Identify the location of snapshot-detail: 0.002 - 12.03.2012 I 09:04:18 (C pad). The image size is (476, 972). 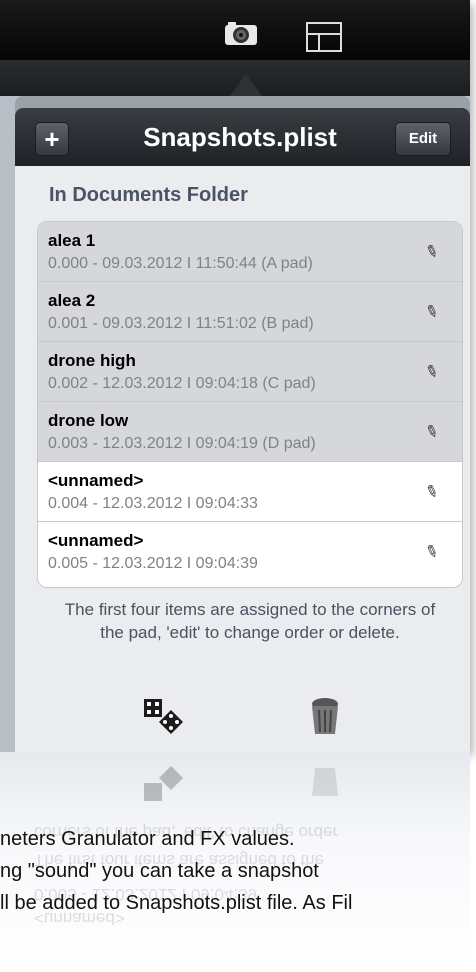
(182, 383).